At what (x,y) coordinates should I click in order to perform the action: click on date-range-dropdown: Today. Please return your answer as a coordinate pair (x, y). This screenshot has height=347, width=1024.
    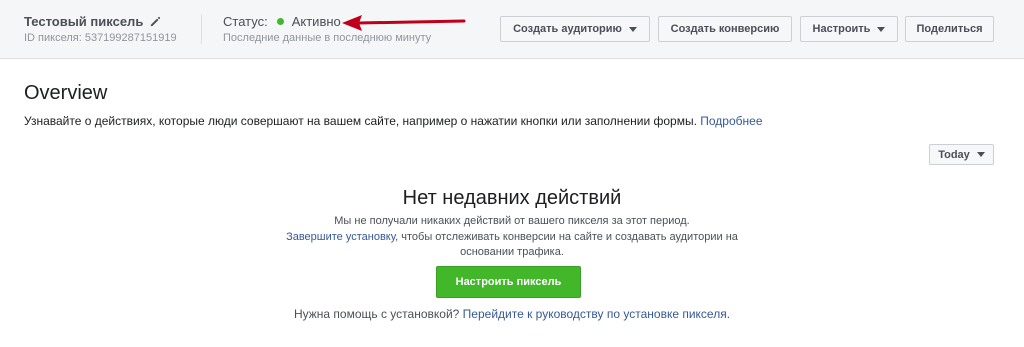
    Looking at the image, I should click on (961, 154).